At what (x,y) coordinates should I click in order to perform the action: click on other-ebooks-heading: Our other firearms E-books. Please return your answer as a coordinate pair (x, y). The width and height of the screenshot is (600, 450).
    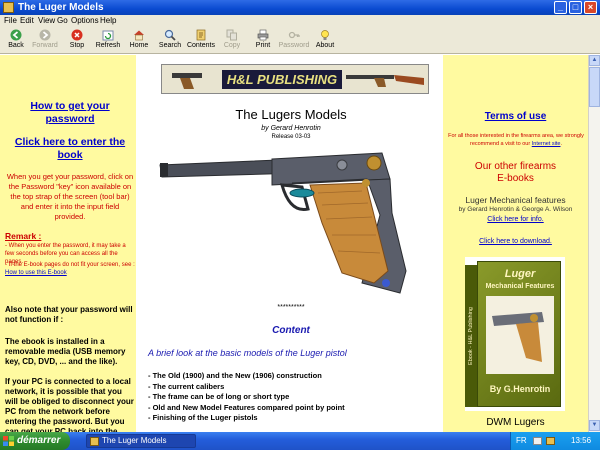
    Looking at the image, I should click on (515, 172).